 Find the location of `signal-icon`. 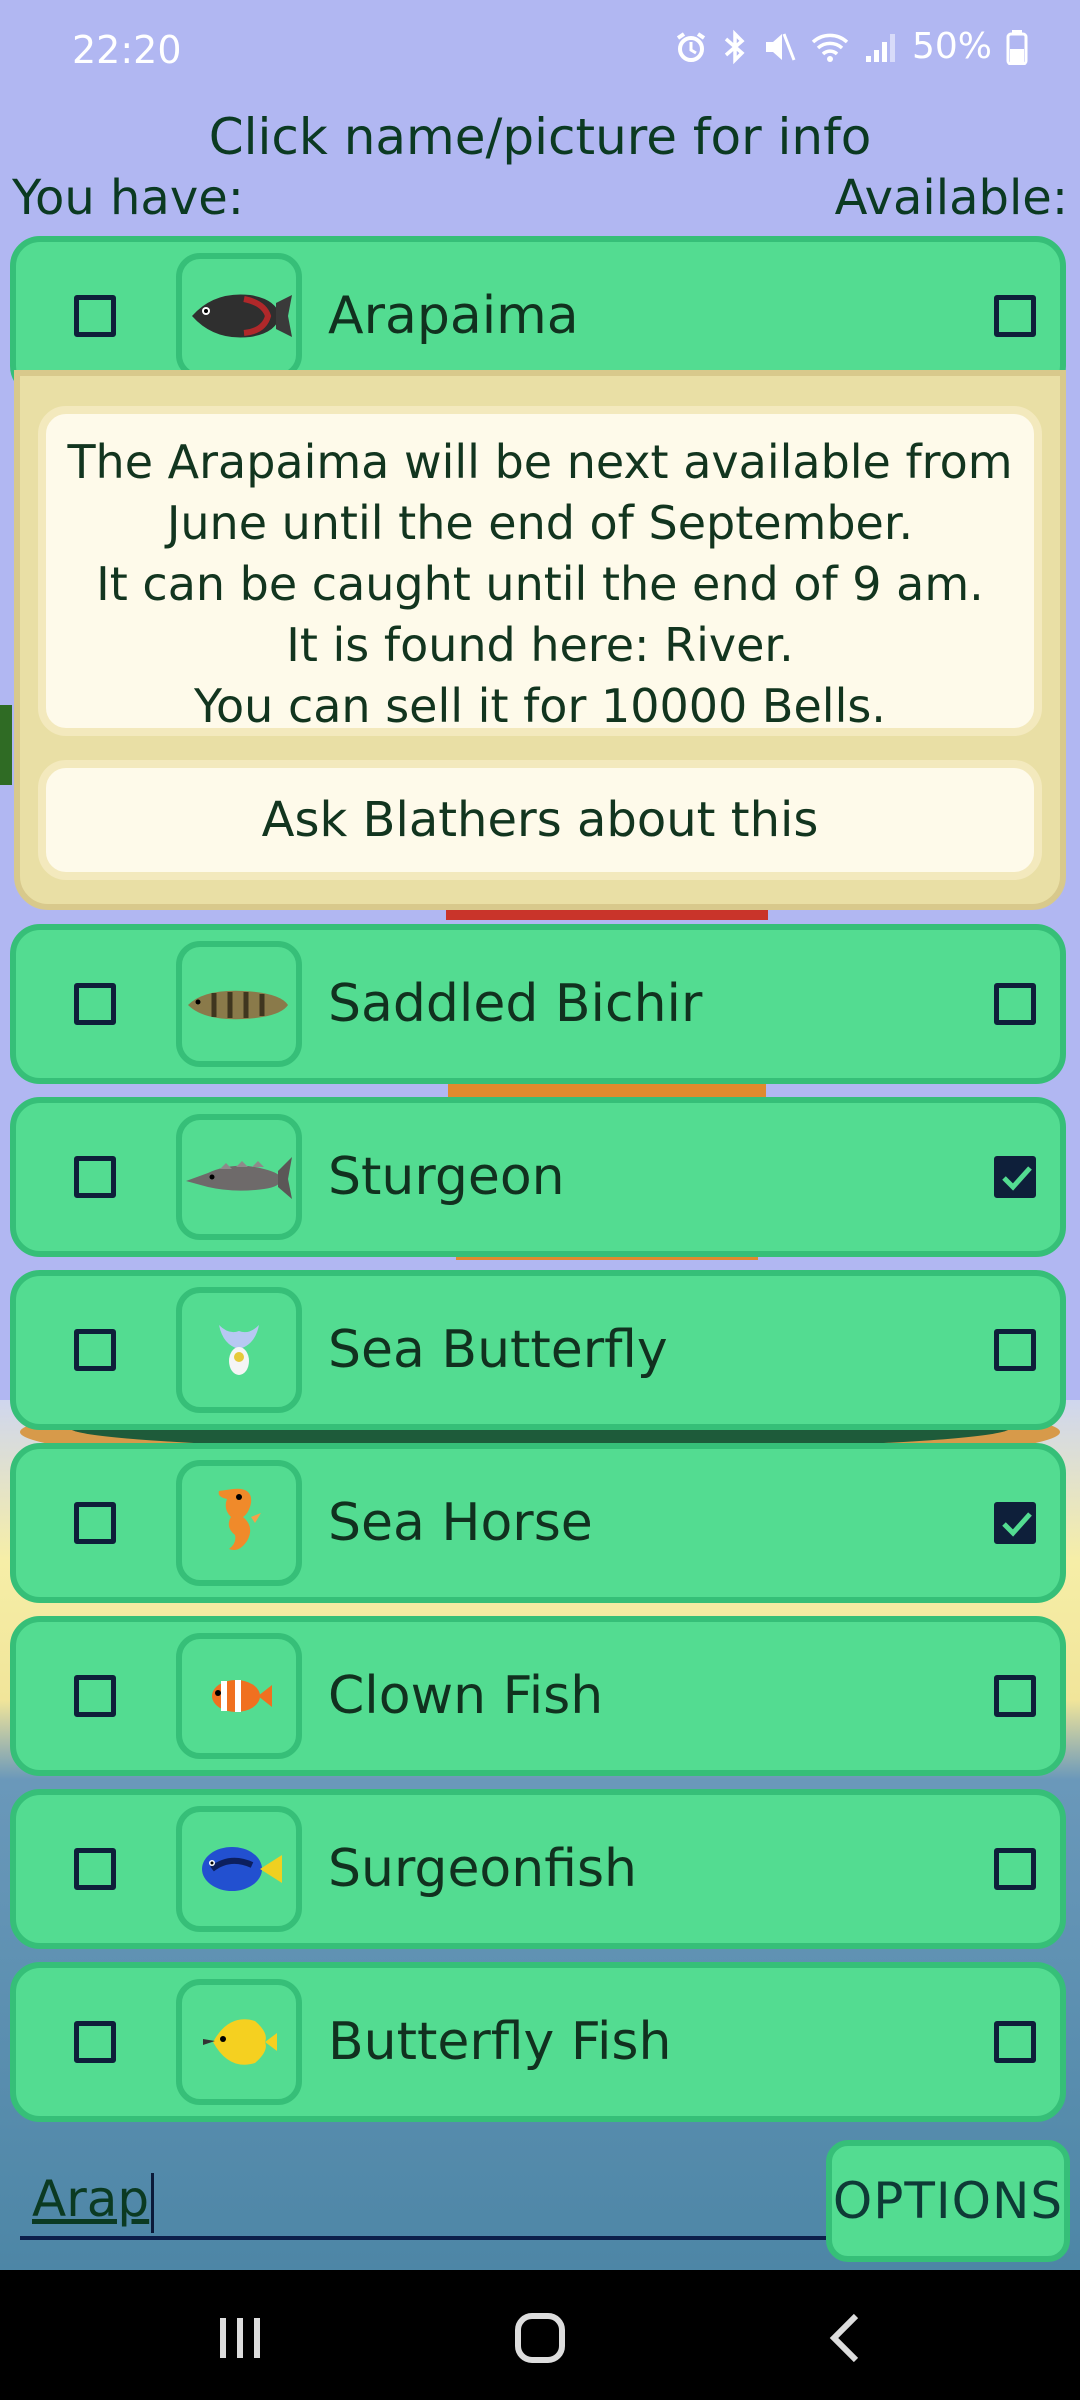

signal-icon is located at coordinates (880, 47).